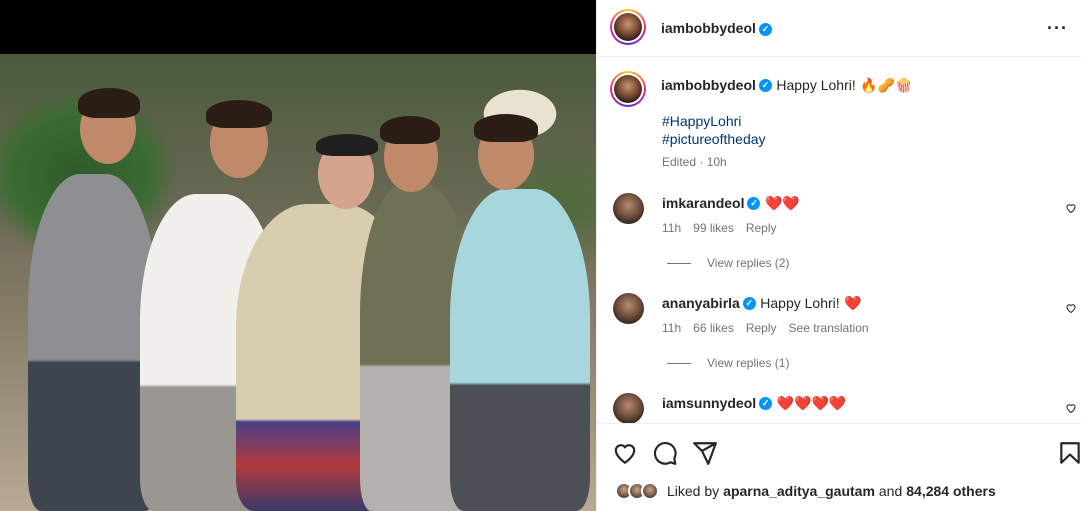  I want to click on comment-emojis: ❤️, so click(853, 303).